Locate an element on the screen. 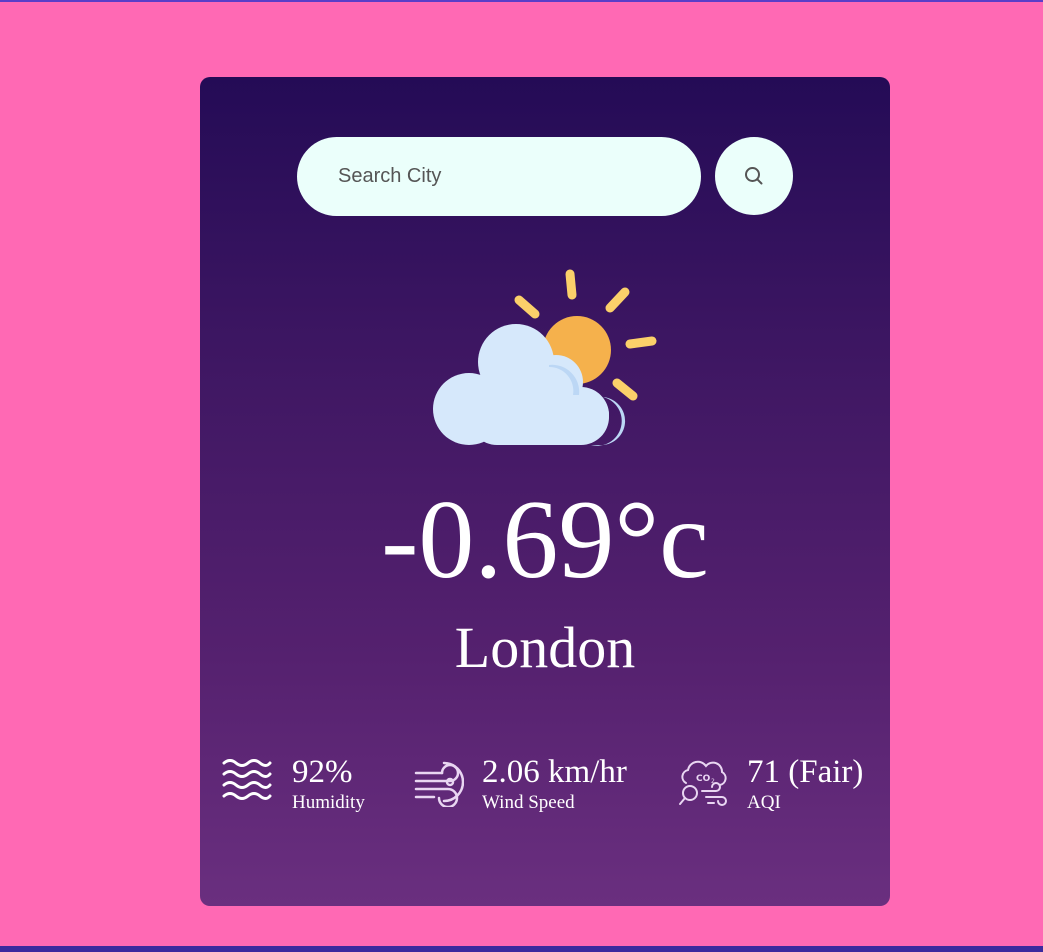 This screenshot has height=952, width=1043. svg-text: 2 is located at coordinates (713, 781).